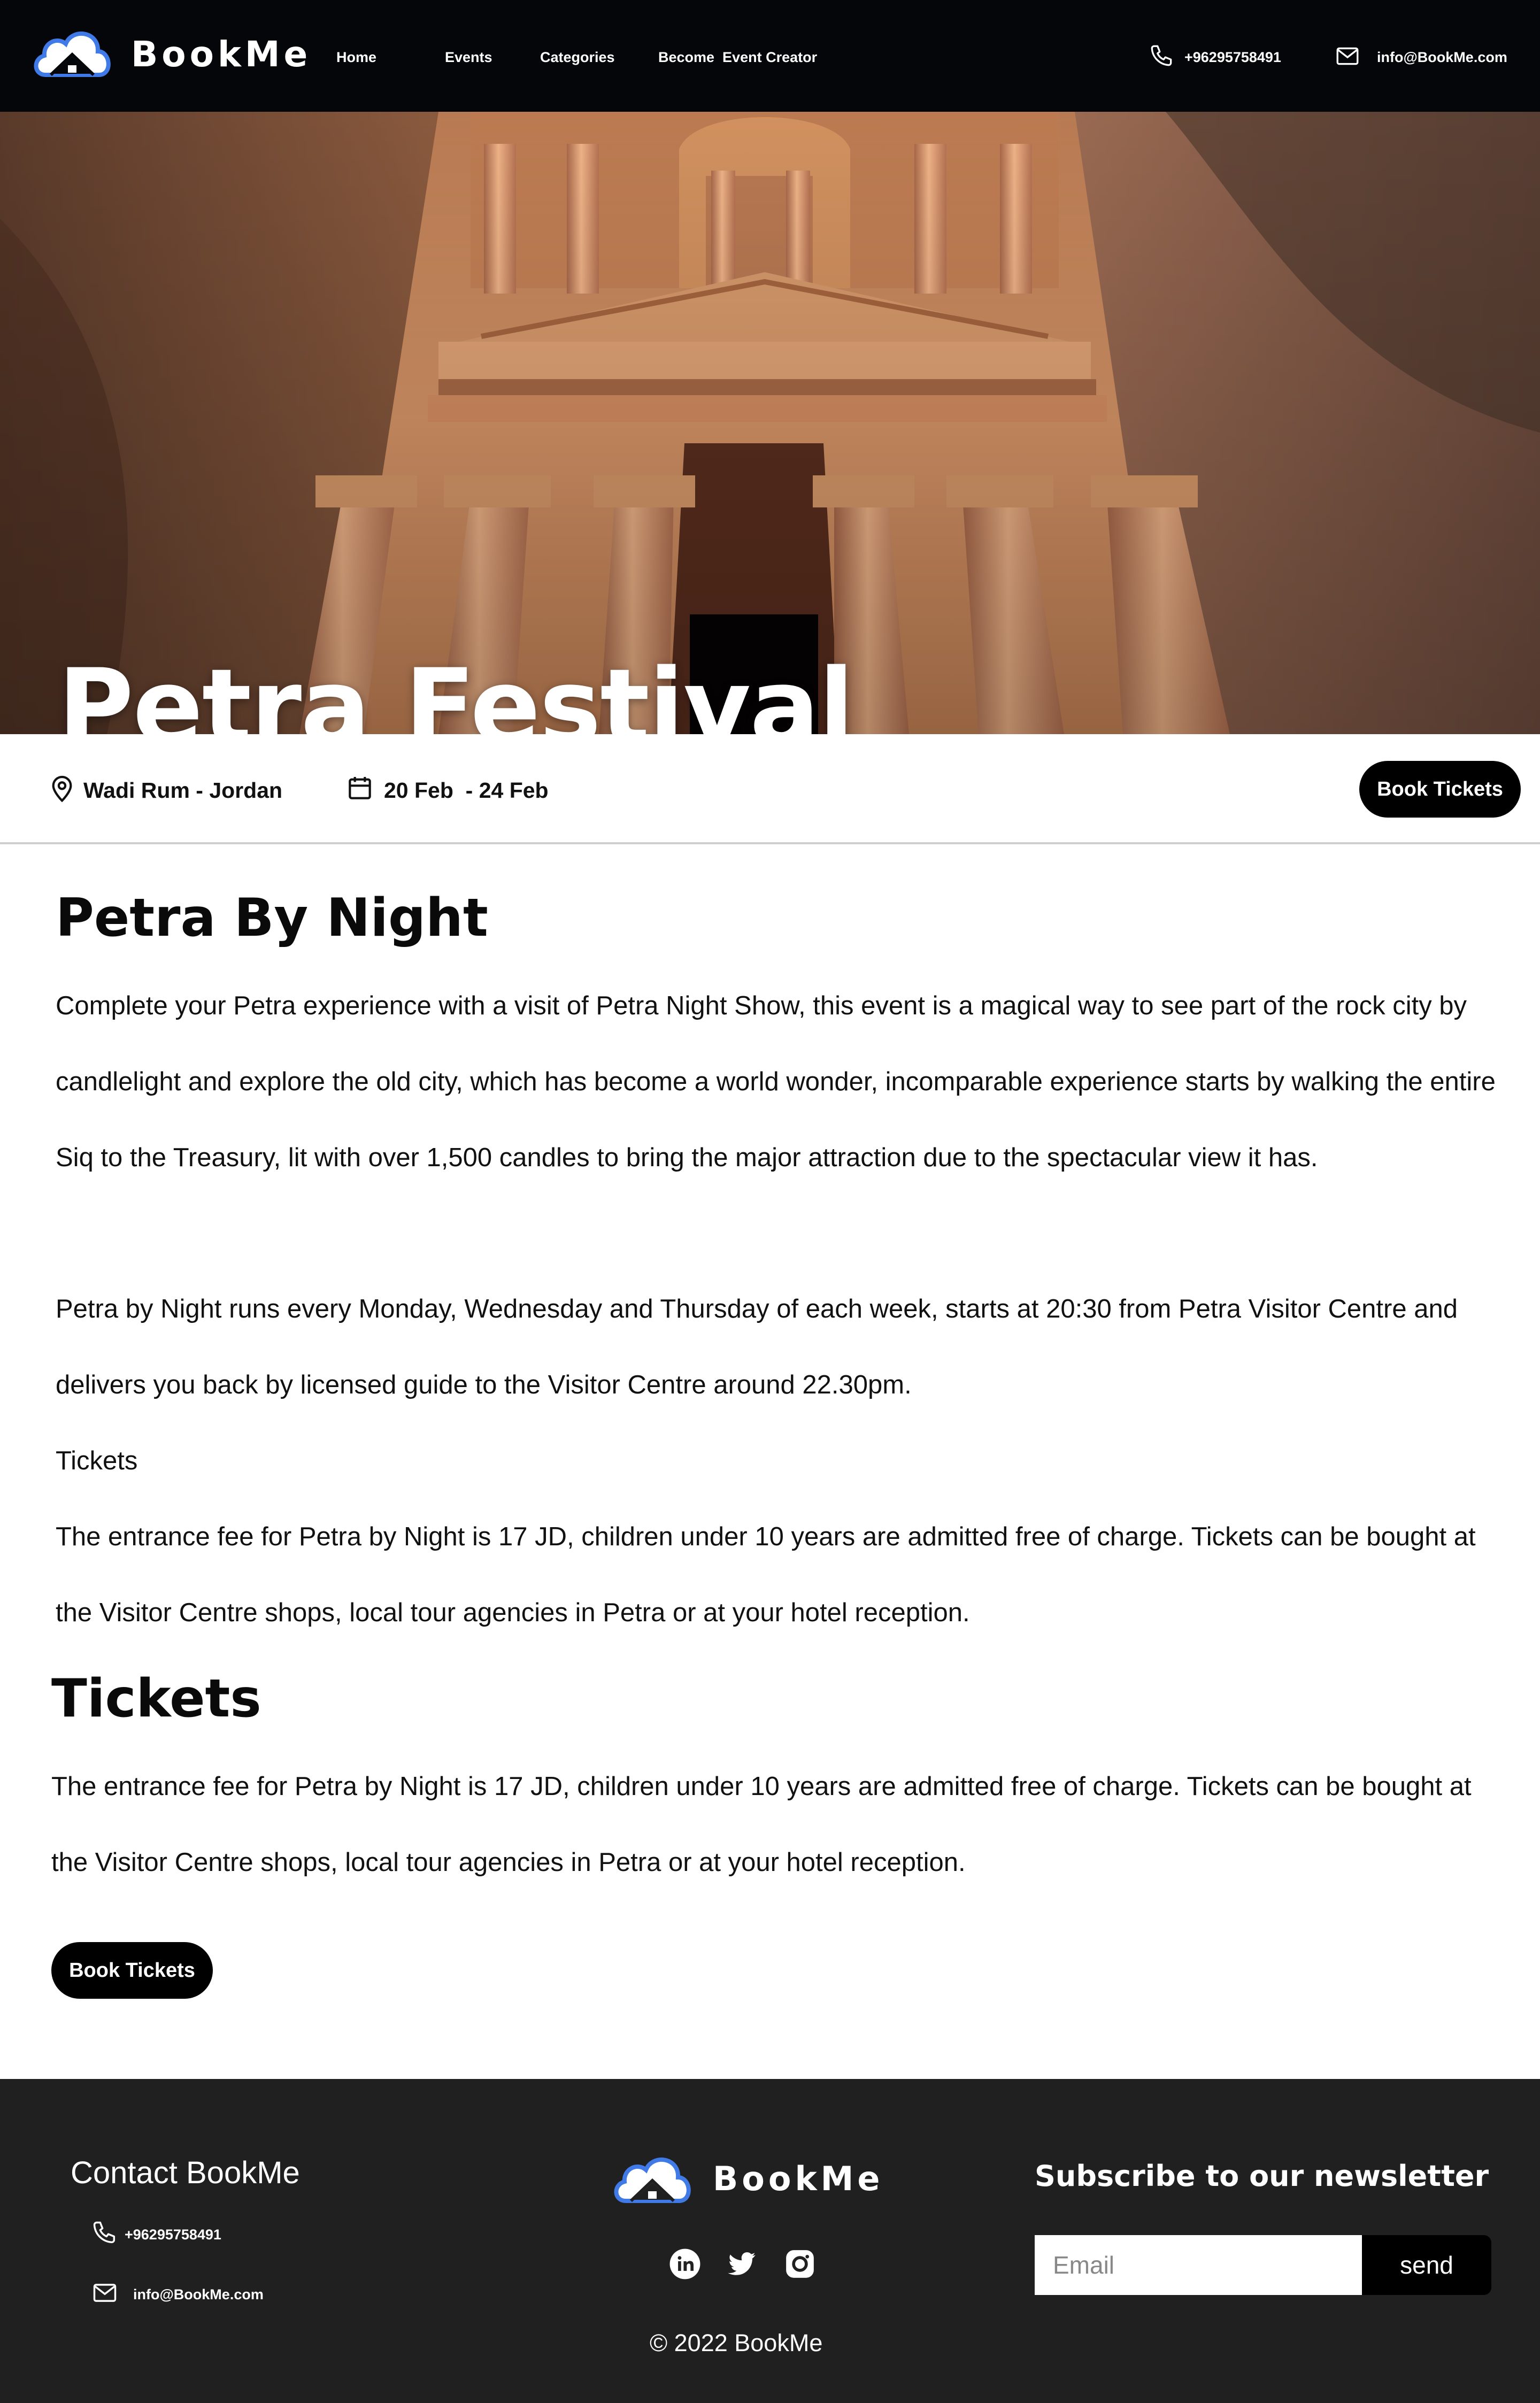  Describe the element at coordinates (183, 790) in the screenshot. I see `event-location: Wadi Rum - Jordan` at that location.